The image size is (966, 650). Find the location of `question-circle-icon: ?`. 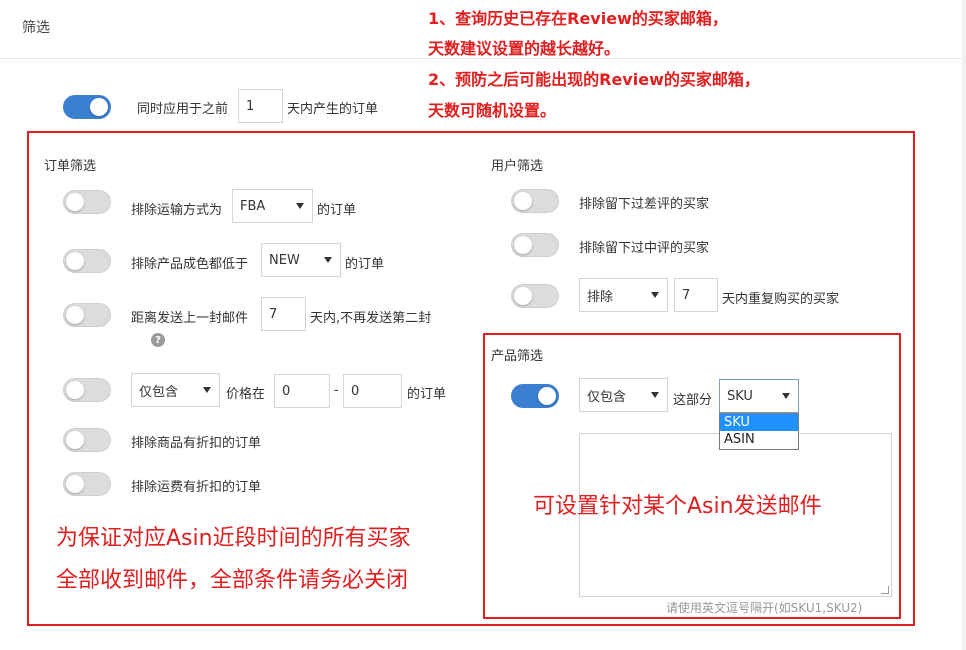

question-circle-icon: ? is located at coordinates (158, 340).